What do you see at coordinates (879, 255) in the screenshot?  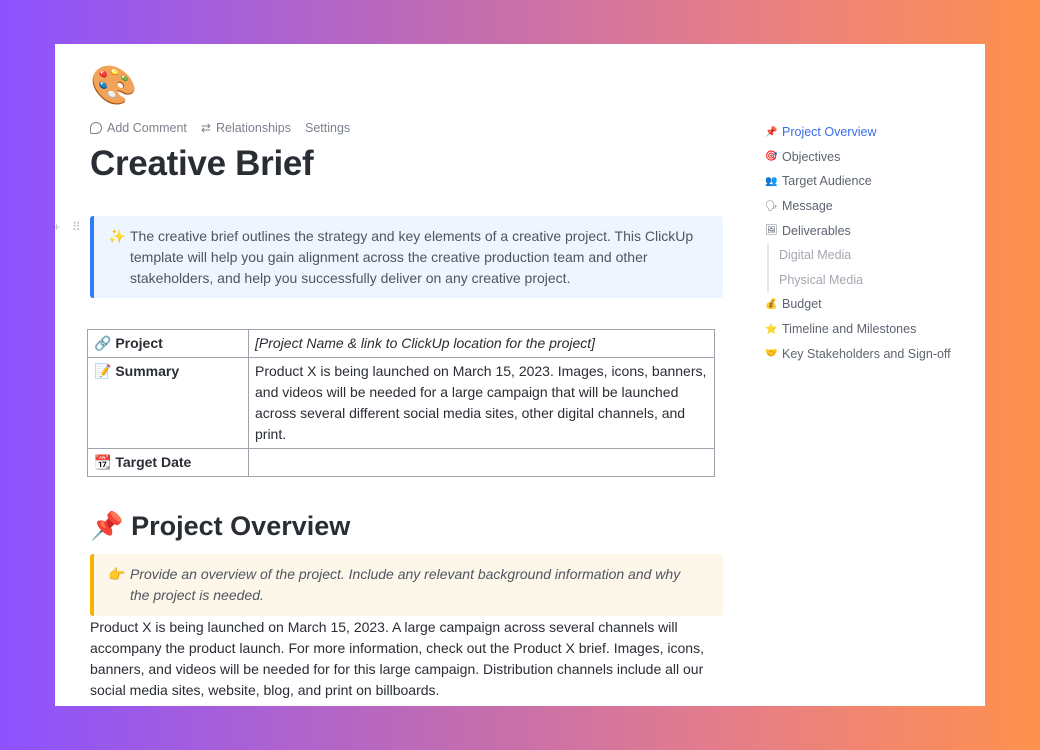 I see `toc-item-digital-media: Digital Media` at bounding box center [879, 255].